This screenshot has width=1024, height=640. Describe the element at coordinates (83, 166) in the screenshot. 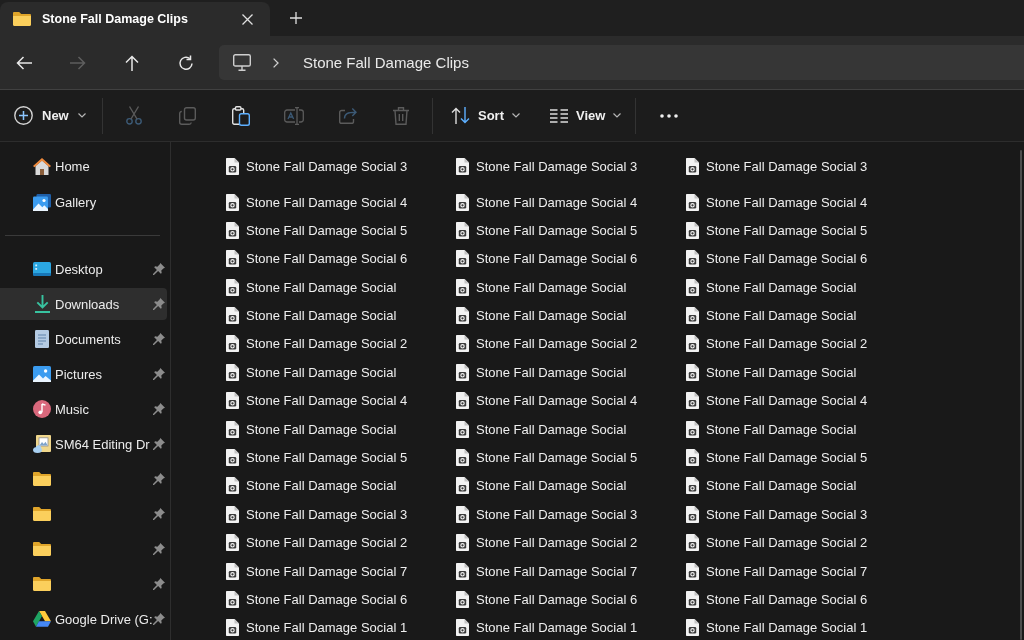

I see `sidebar-item: Home` at that location.